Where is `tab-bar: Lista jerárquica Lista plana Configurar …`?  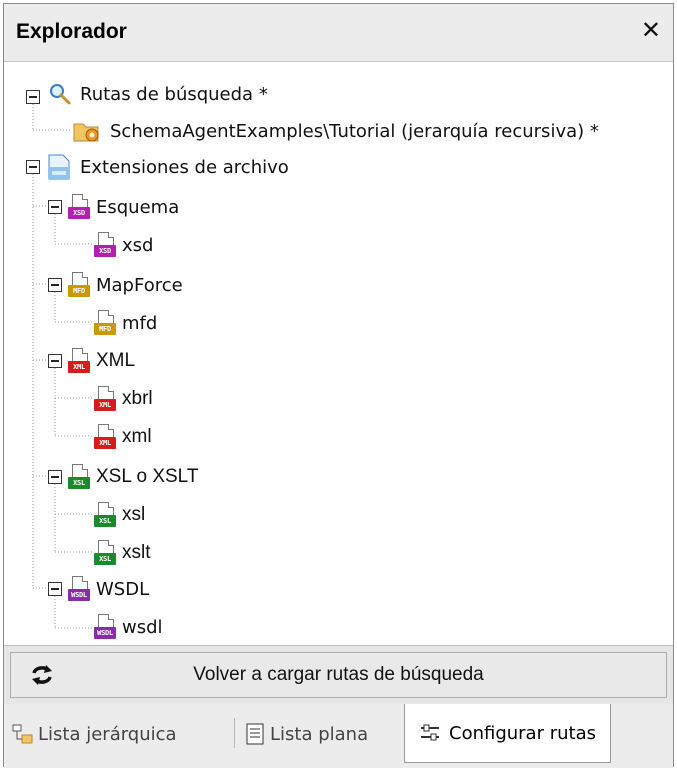
tab-bar: Lista jerárquica Lista plana Configurar … is located at coordinates (338, 736).